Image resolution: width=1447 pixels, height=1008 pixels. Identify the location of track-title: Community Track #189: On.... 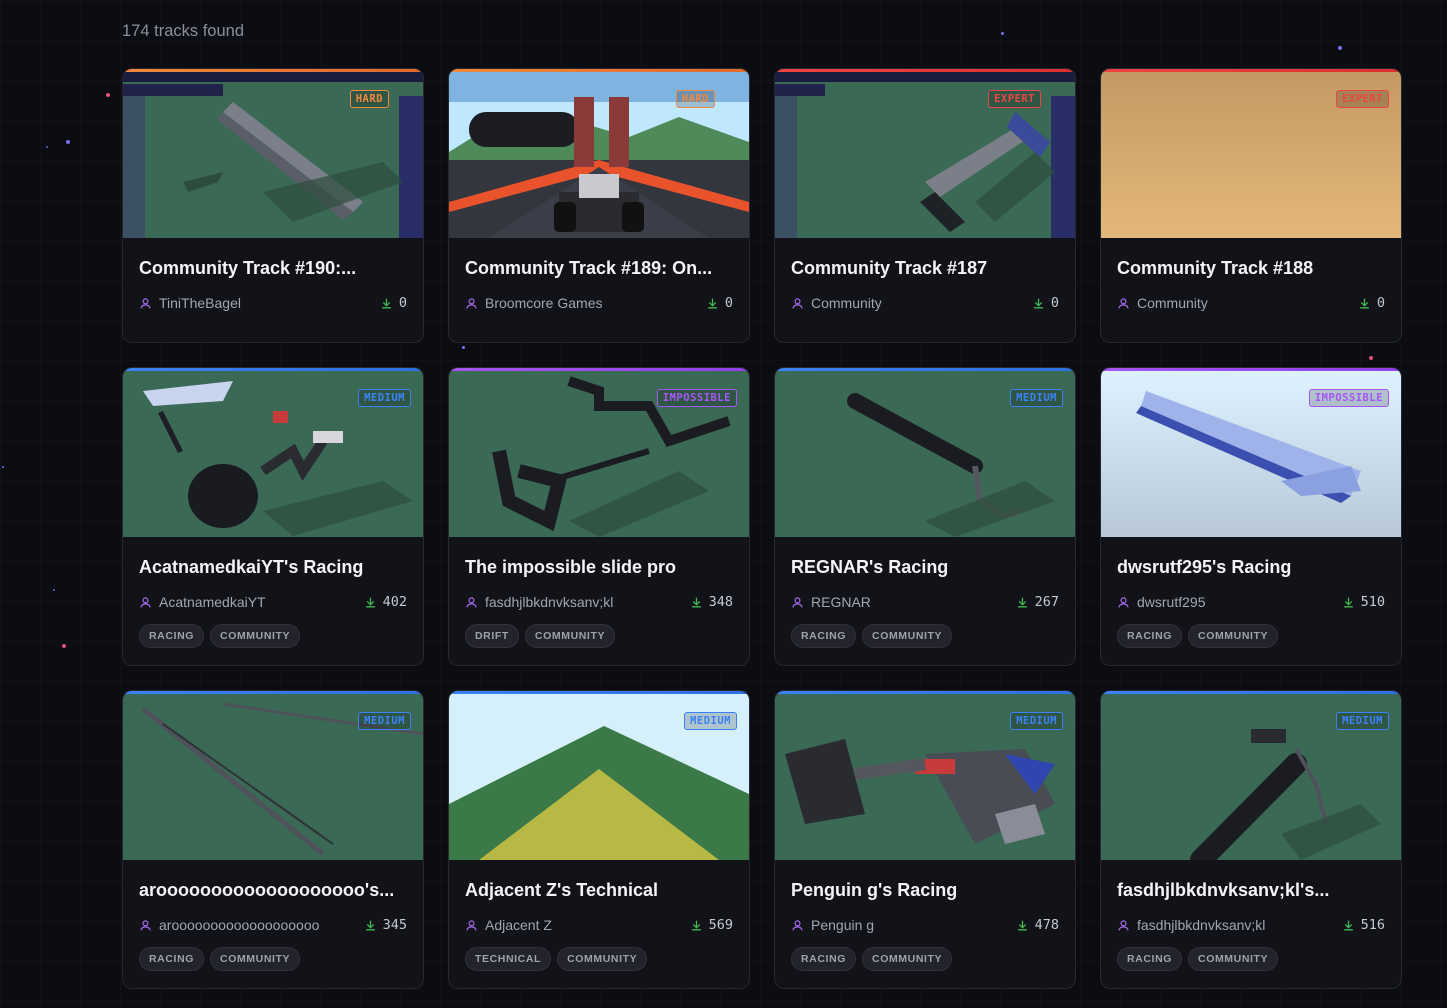
(589, 268).